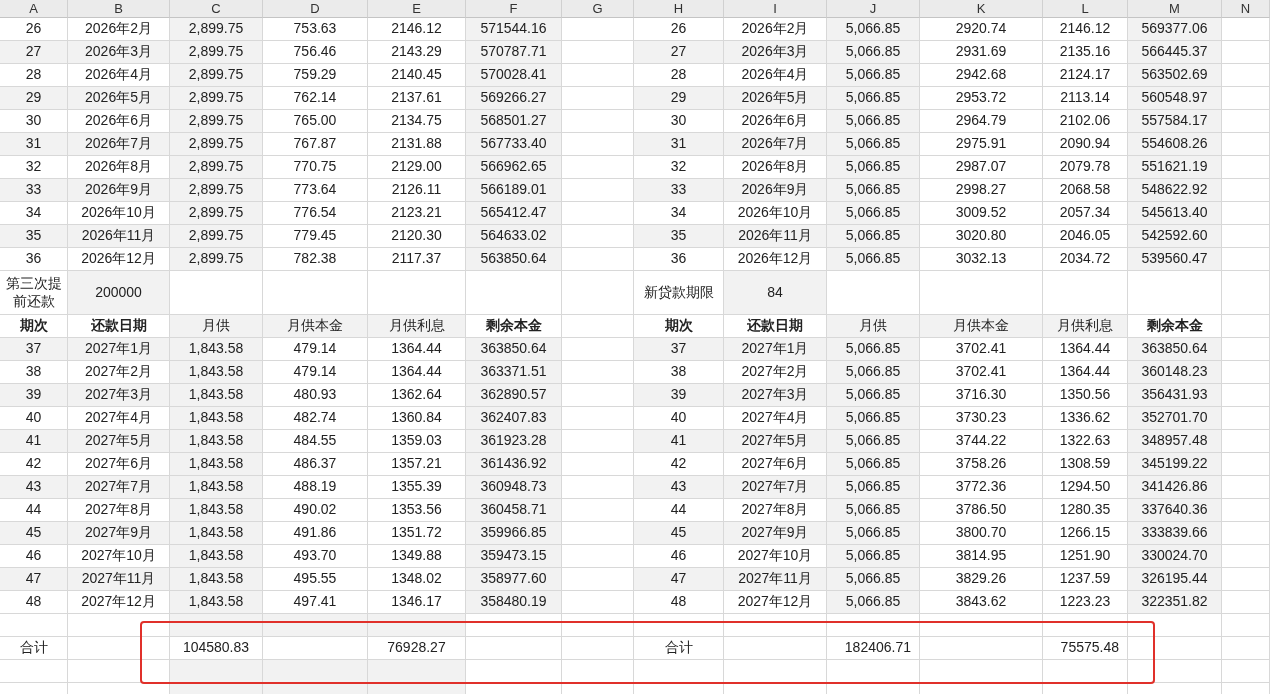  Describe the element at coordinates (679, 579) in the screenshot. I see `table-cell: 47` at that location.